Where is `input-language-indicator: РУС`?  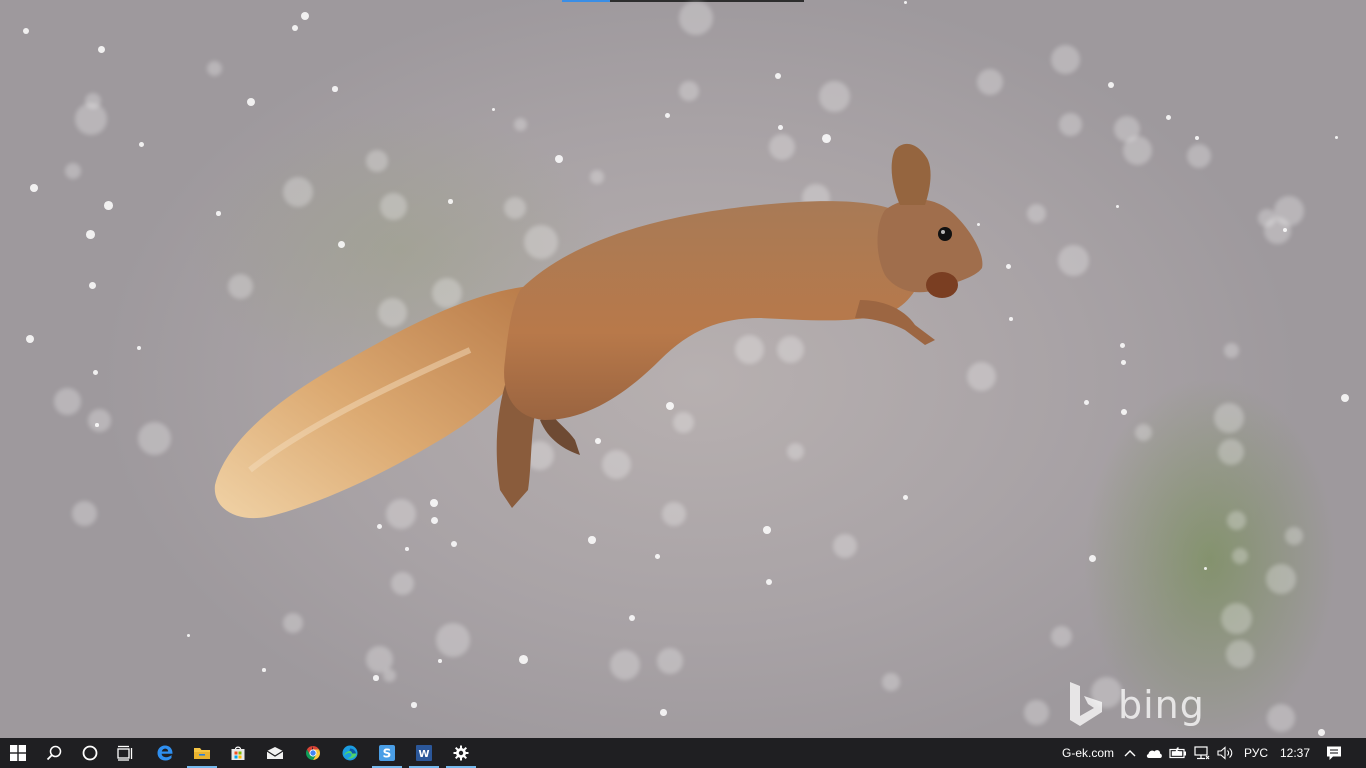
input-language-indicator: РУС is located at coordinates (1256, 753).